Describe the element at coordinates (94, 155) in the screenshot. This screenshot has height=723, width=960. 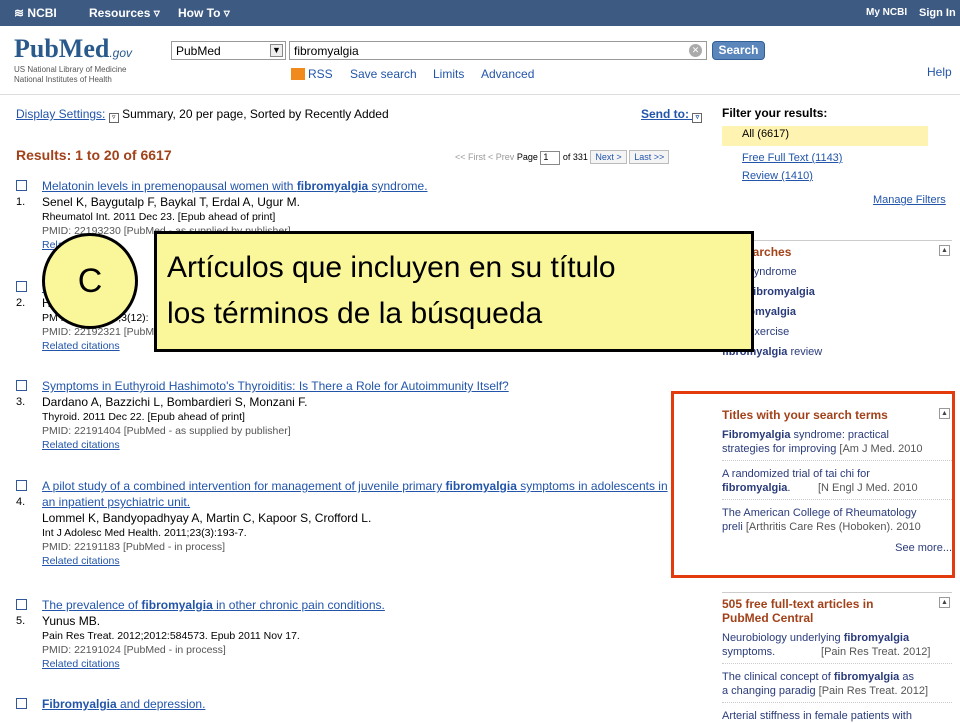
I see `results-count: Results: 1 to 20 of 6617` at that location.